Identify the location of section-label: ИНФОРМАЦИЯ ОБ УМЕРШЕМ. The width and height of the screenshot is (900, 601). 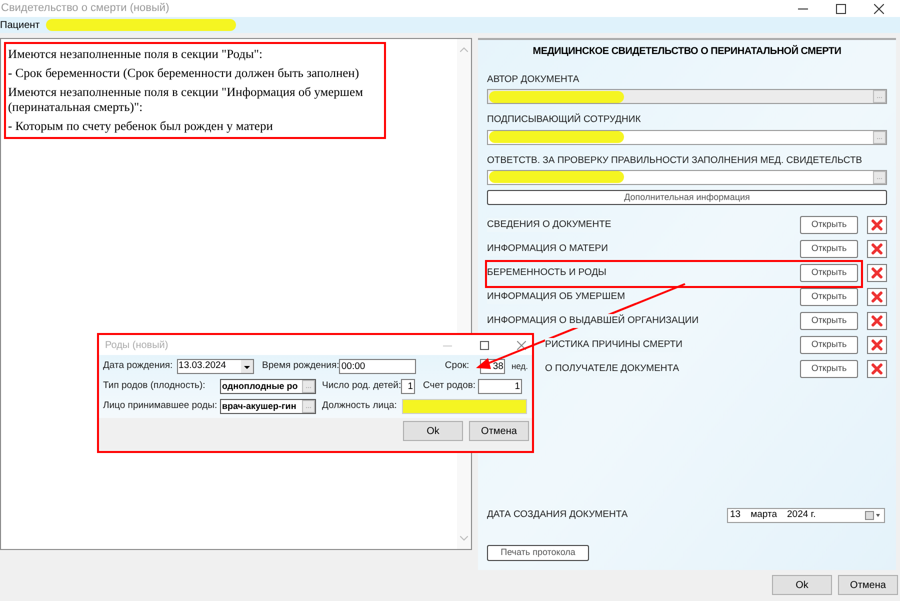
(556, 297).